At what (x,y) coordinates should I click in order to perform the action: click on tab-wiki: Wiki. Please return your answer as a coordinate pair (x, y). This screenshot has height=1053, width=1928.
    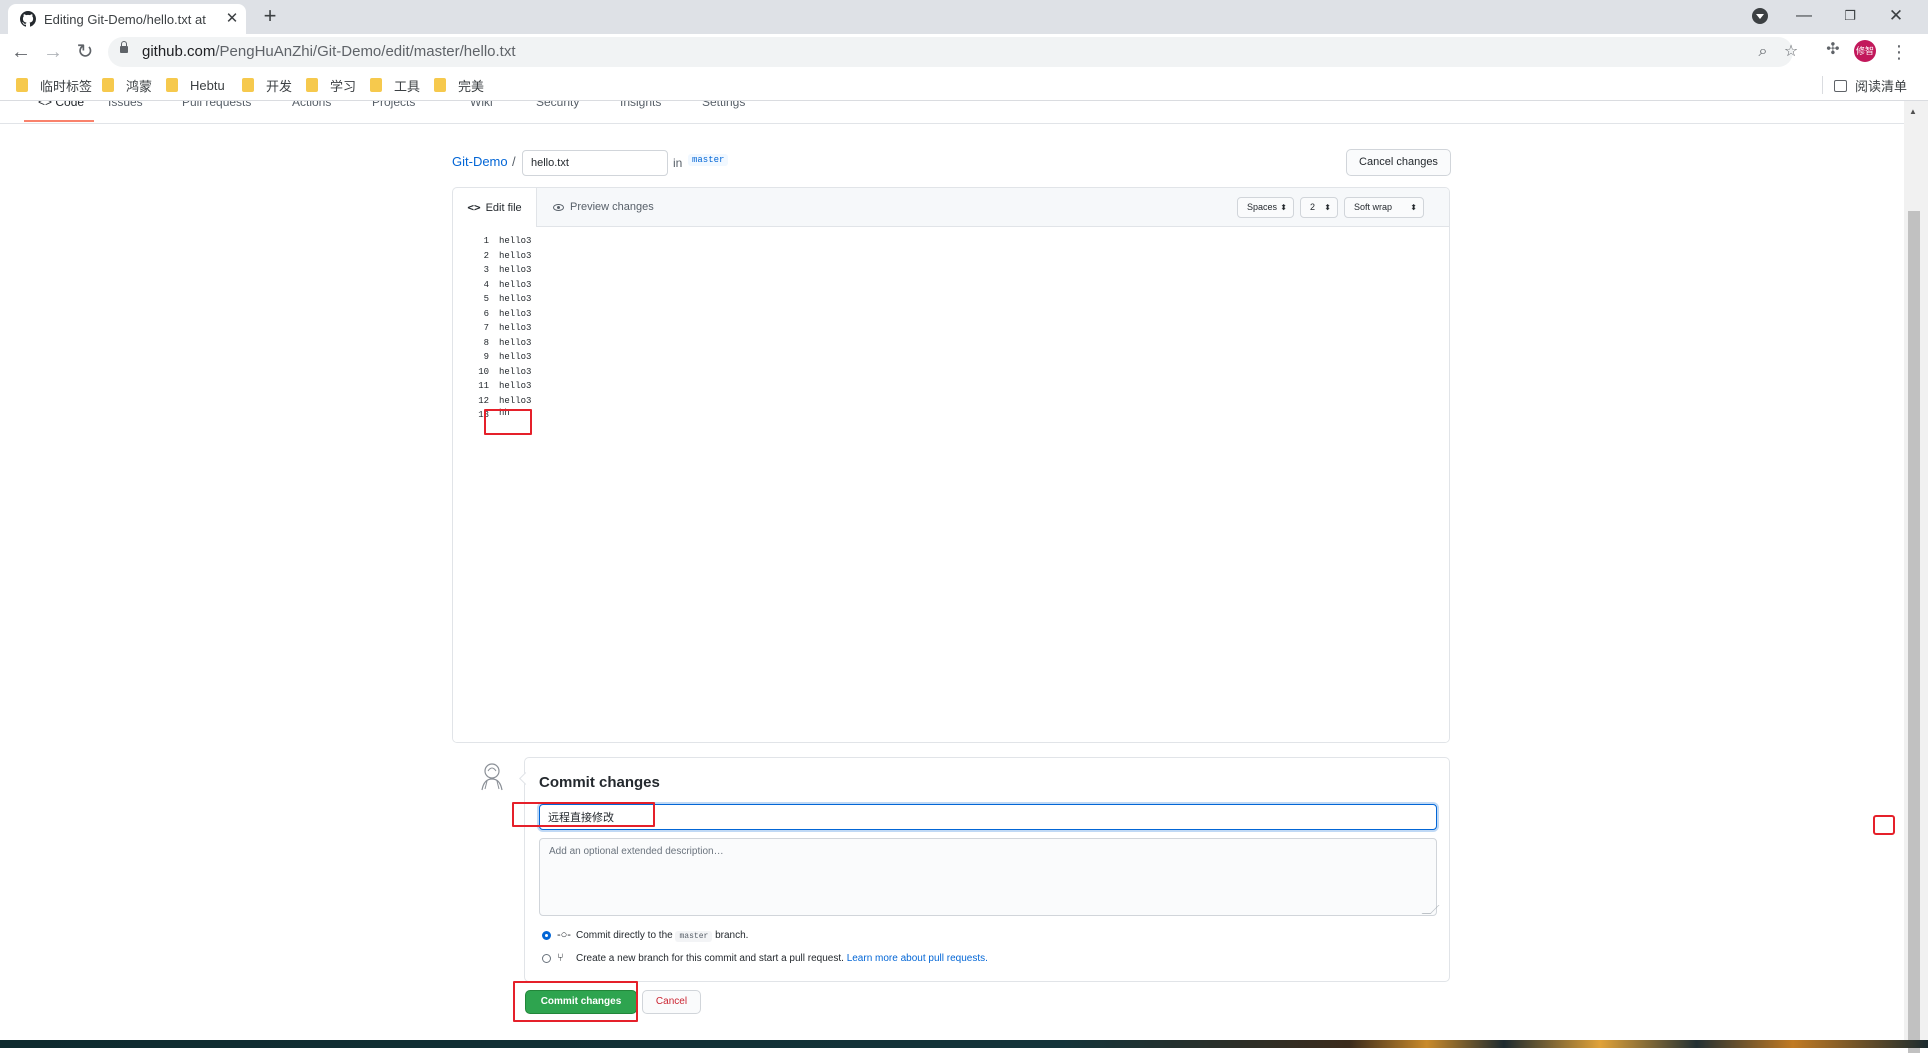
    Looking at the image, I should click on (481, 105).